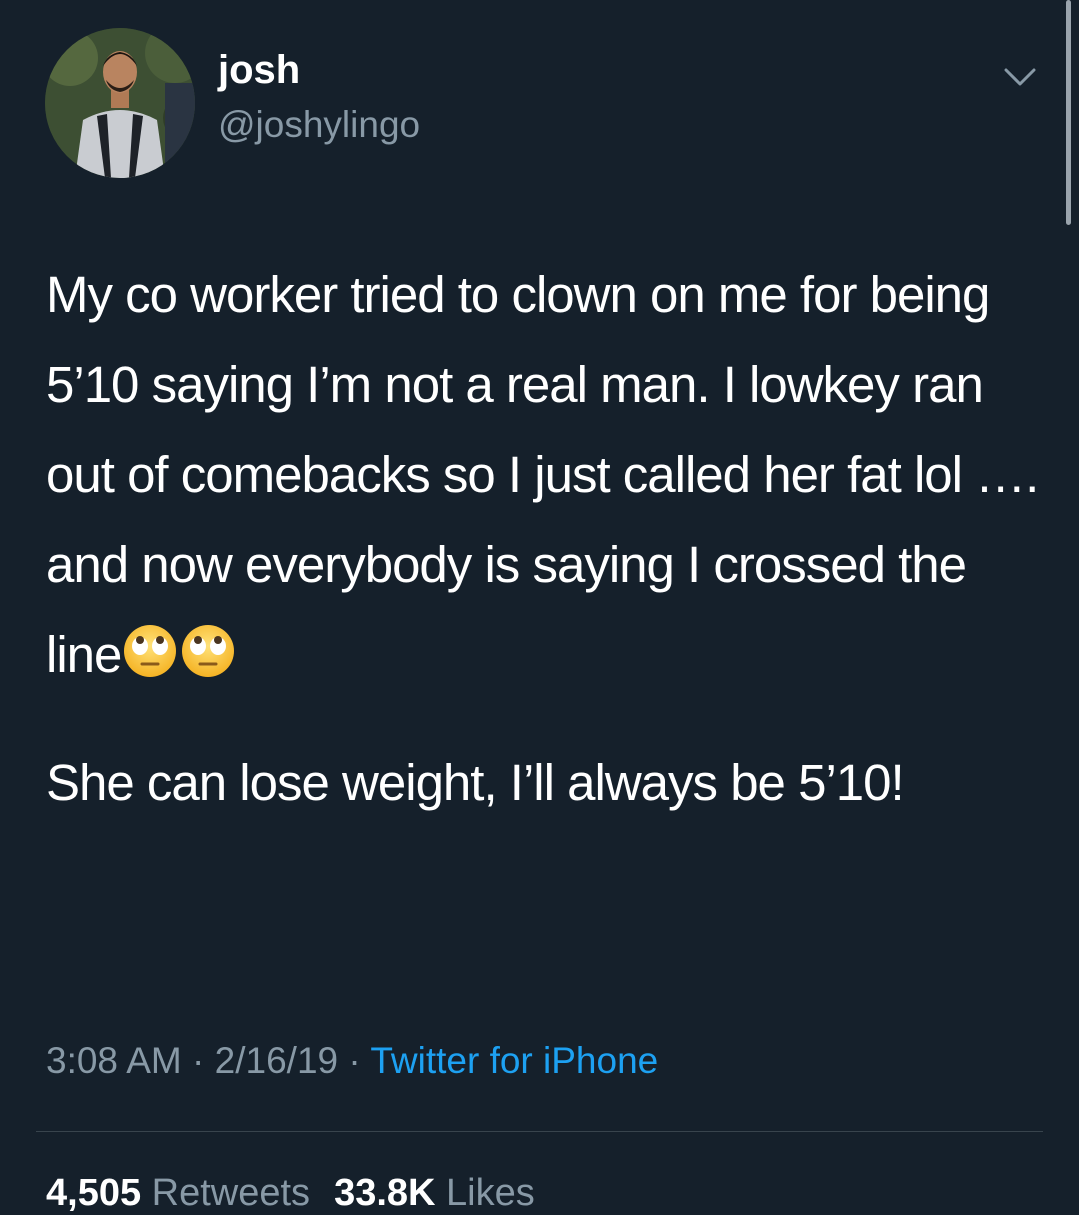 This screenshot has width=1079, height=1215. What do you see at coordinates (94, 1193) in the screenshot?
I see `retweets-count: 4,505` at bounding box center [94, 1193].